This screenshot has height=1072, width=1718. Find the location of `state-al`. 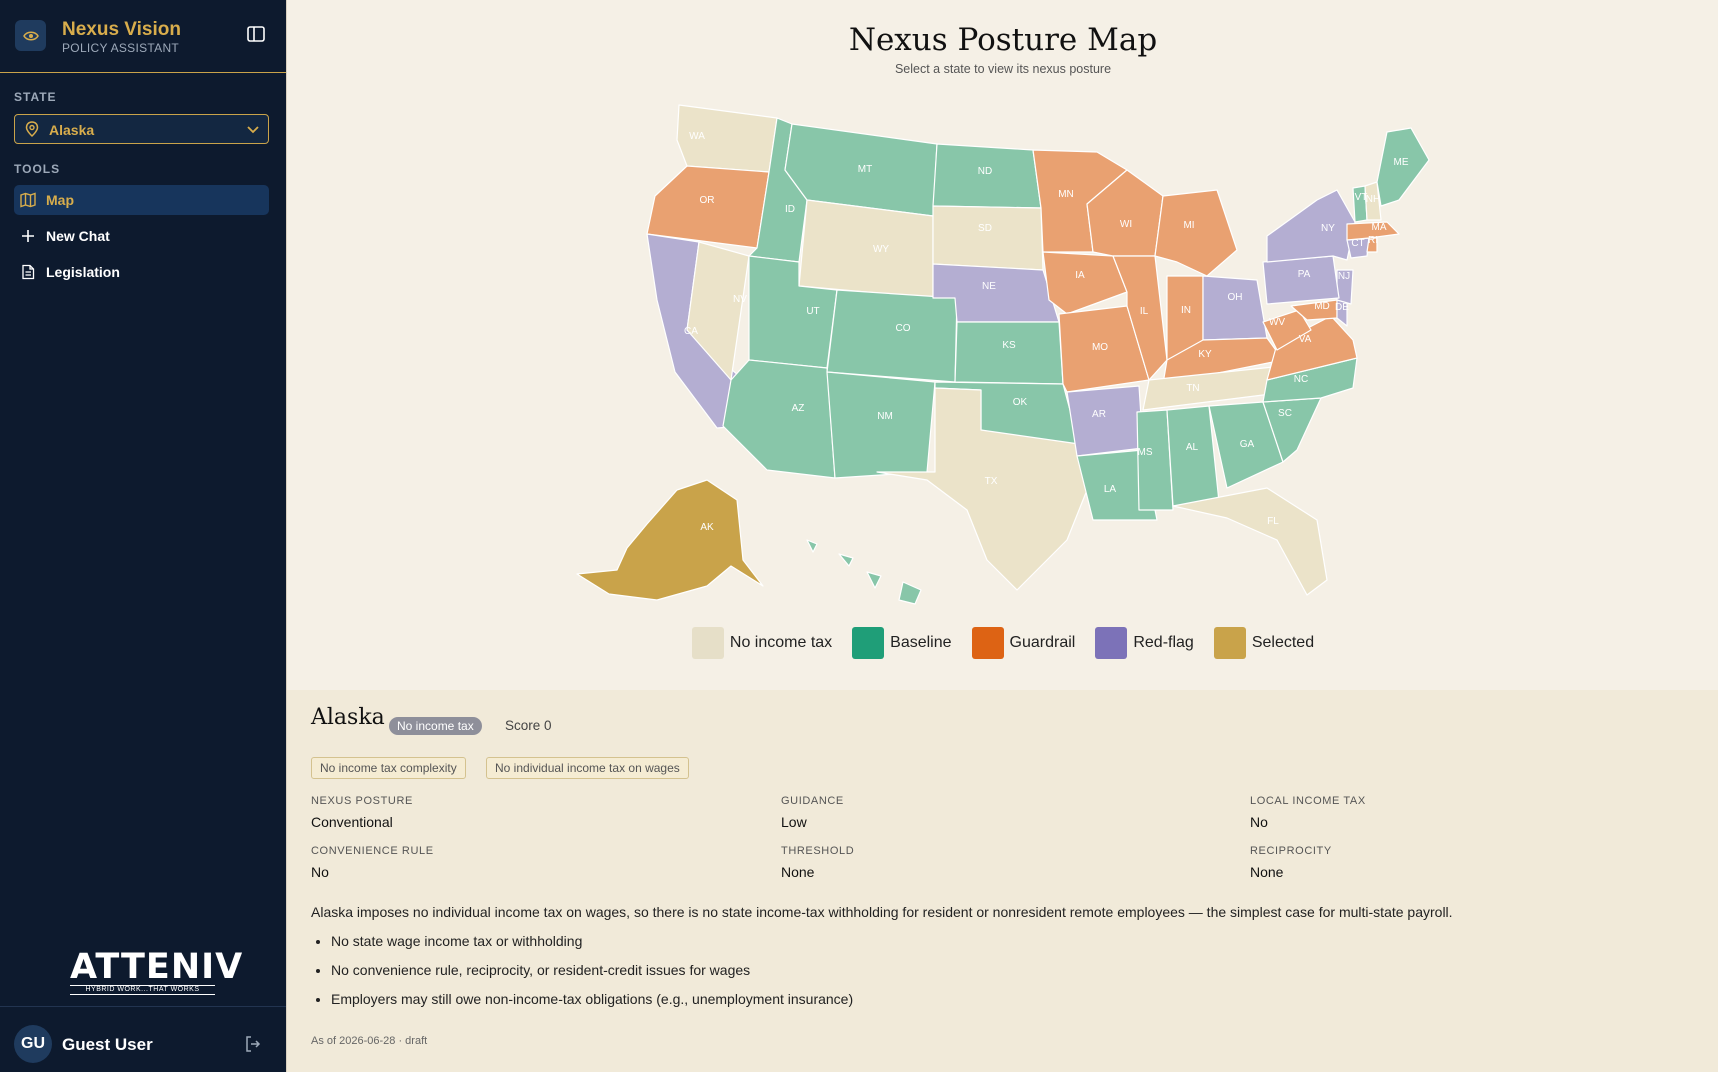

state-al is located at coordinates (1193, 456).